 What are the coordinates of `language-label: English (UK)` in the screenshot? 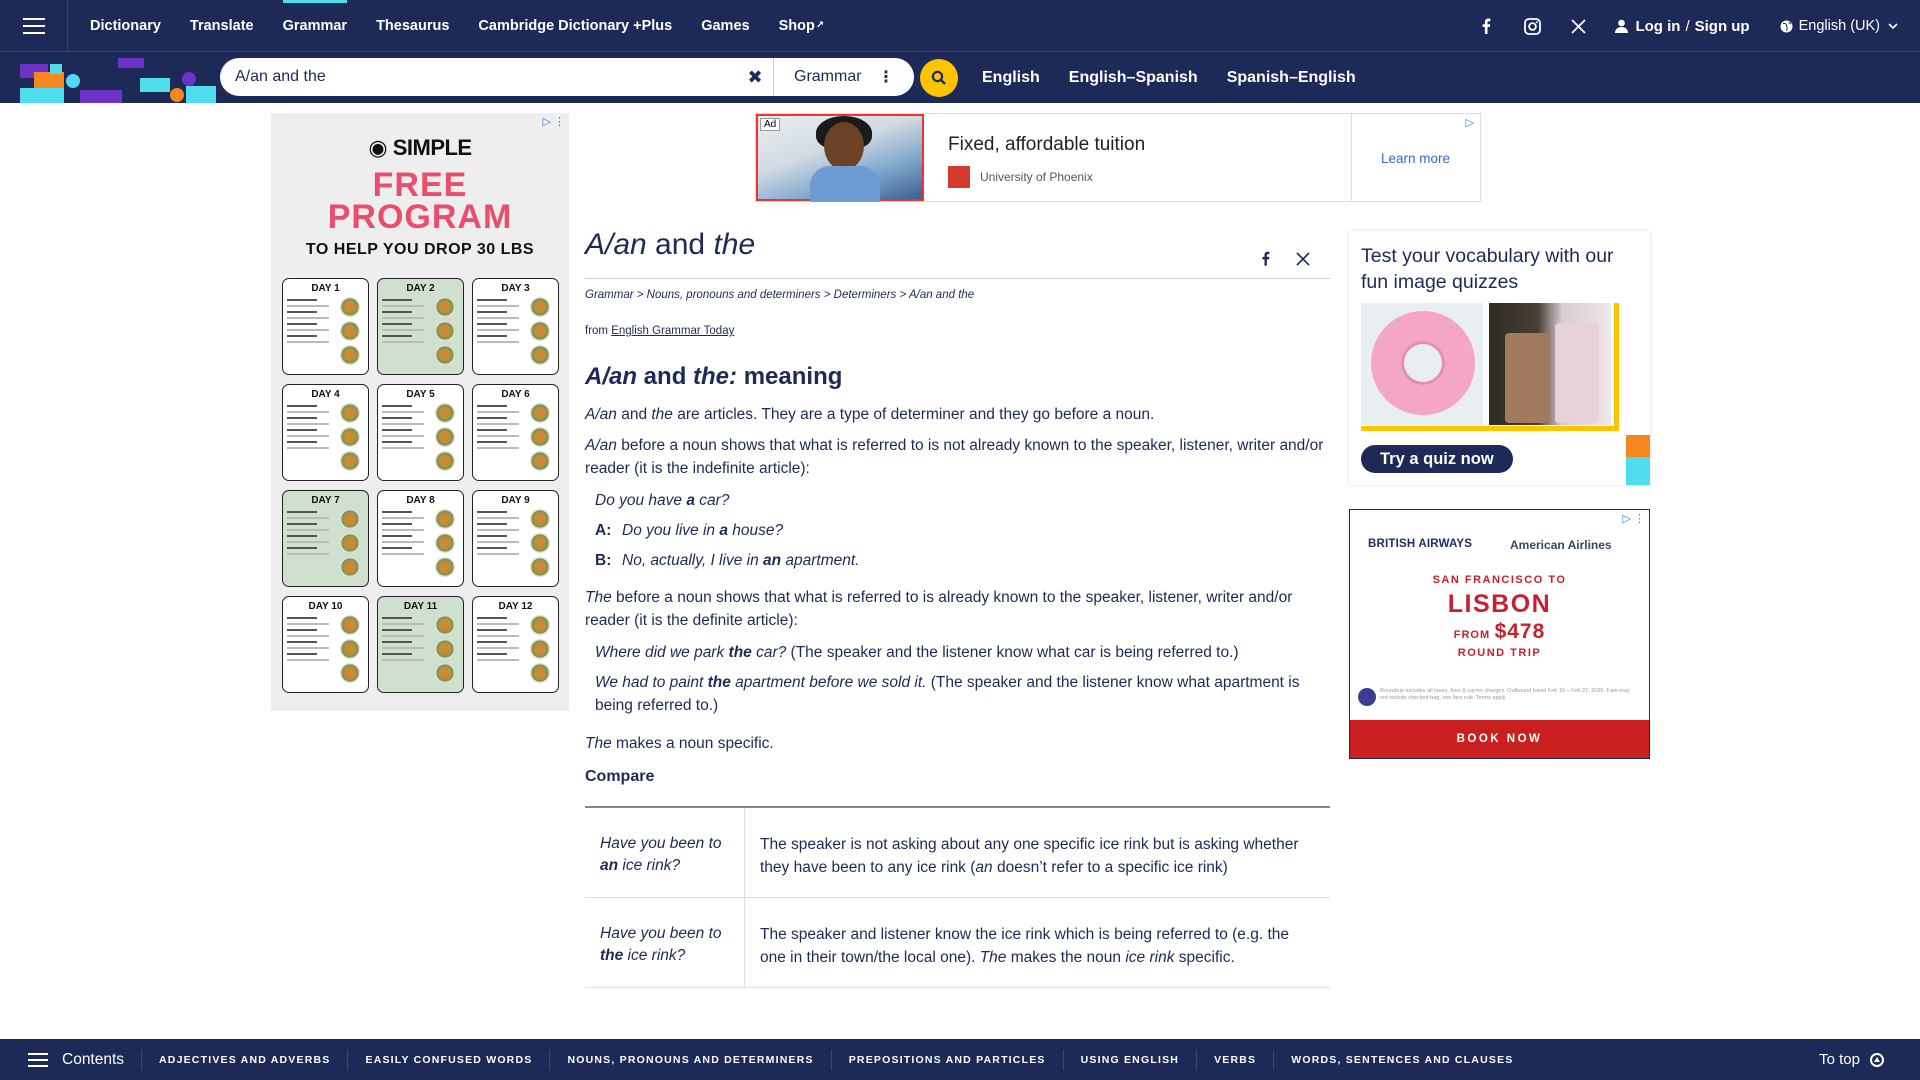 It's located at (1839, 26).